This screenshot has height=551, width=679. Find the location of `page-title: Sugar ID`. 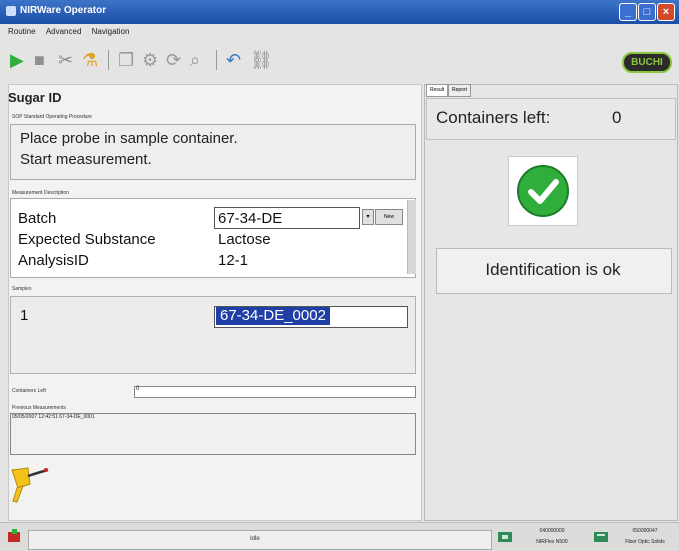

page-title: Sugar ID is located at coordinates (35, 97).